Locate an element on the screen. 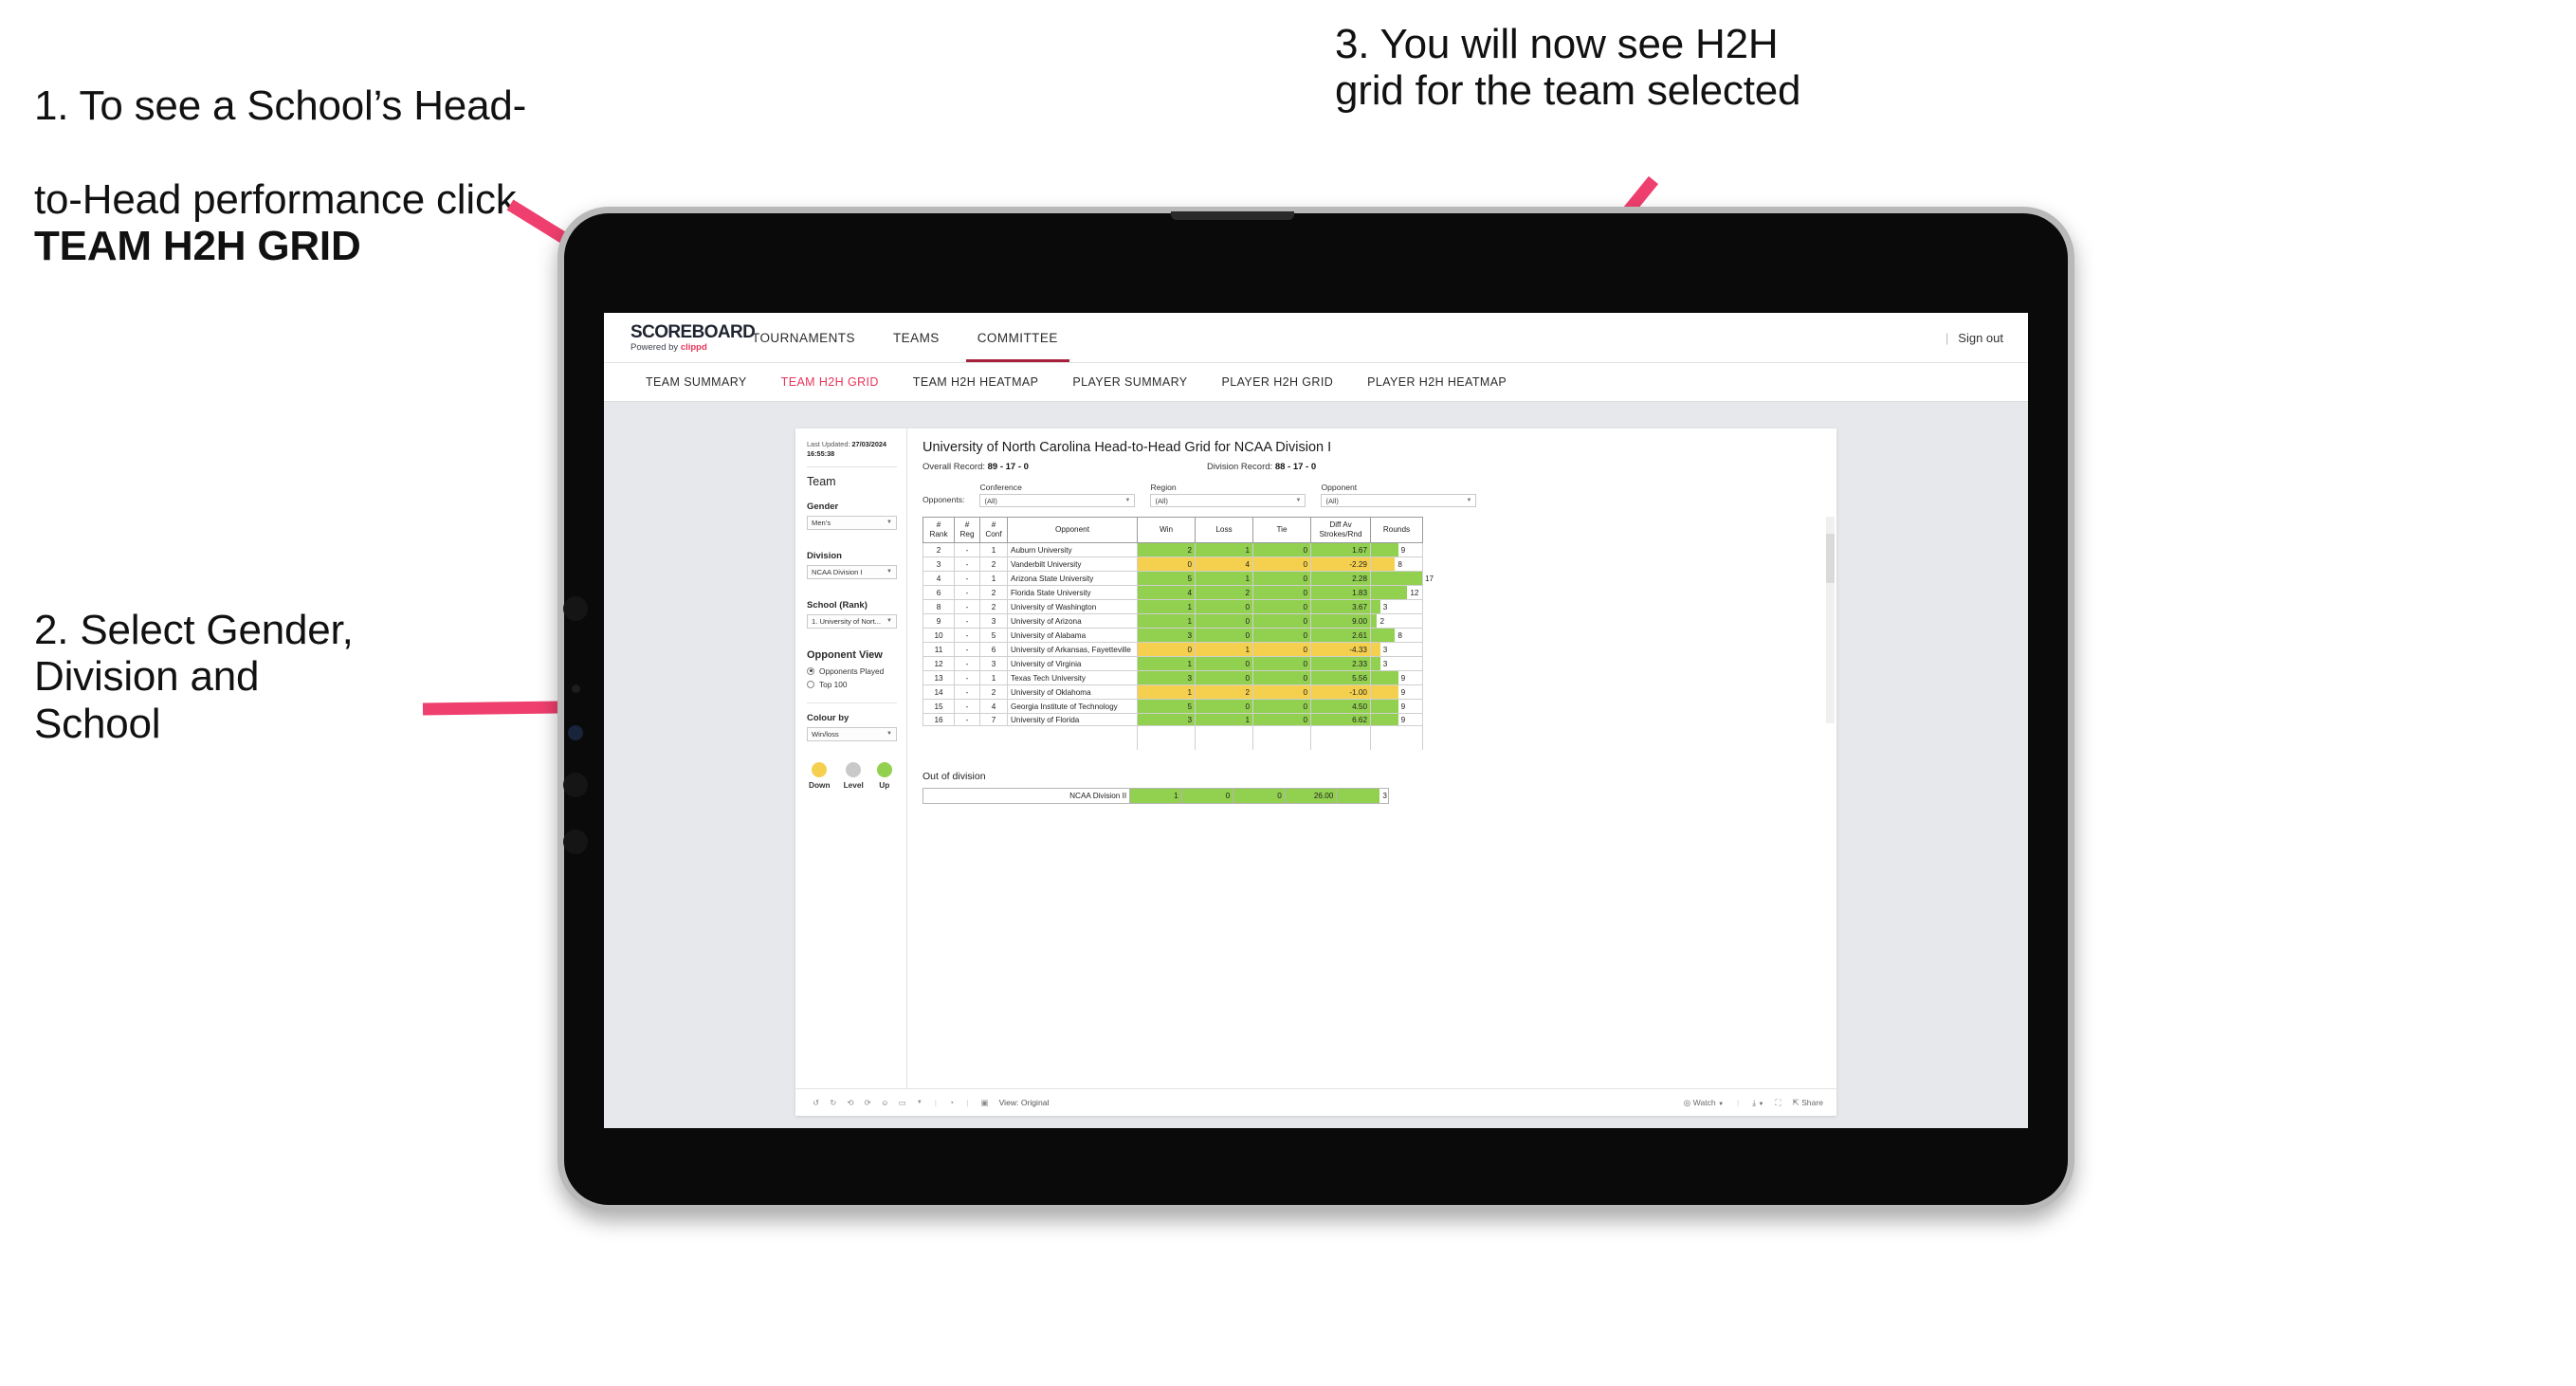  conference-filter-select: (All) ▼ is located at coordinates (1057, 500).